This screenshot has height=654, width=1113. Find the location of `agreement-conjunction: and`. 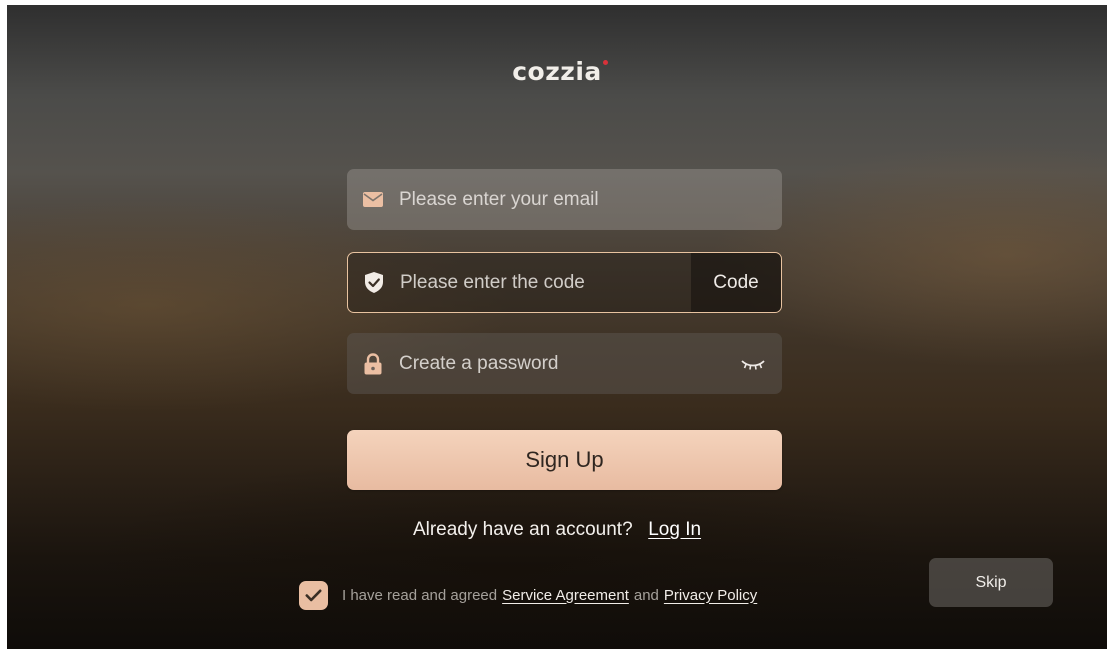

agreement-conjunction: and is located at coordinates (646, 595).